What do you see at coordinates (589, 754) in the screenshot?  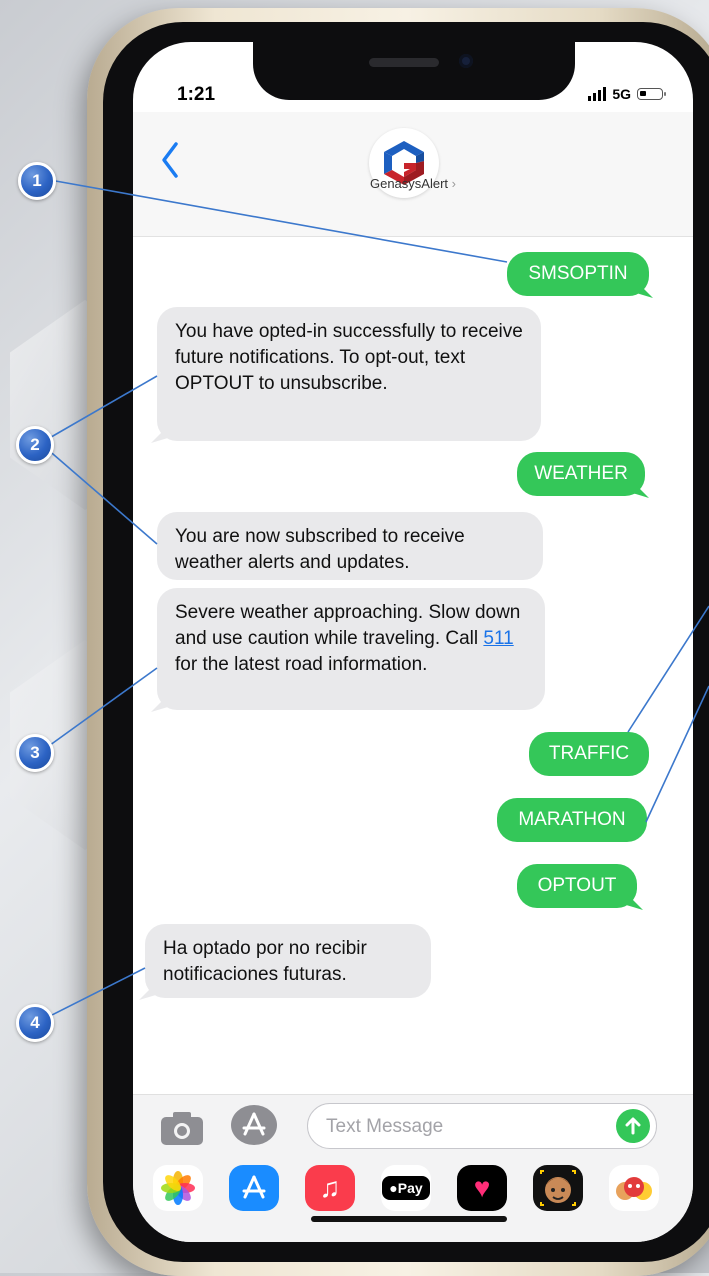 I see `outgoing-message: TRAFFIC` at bounding box center [589, 754].